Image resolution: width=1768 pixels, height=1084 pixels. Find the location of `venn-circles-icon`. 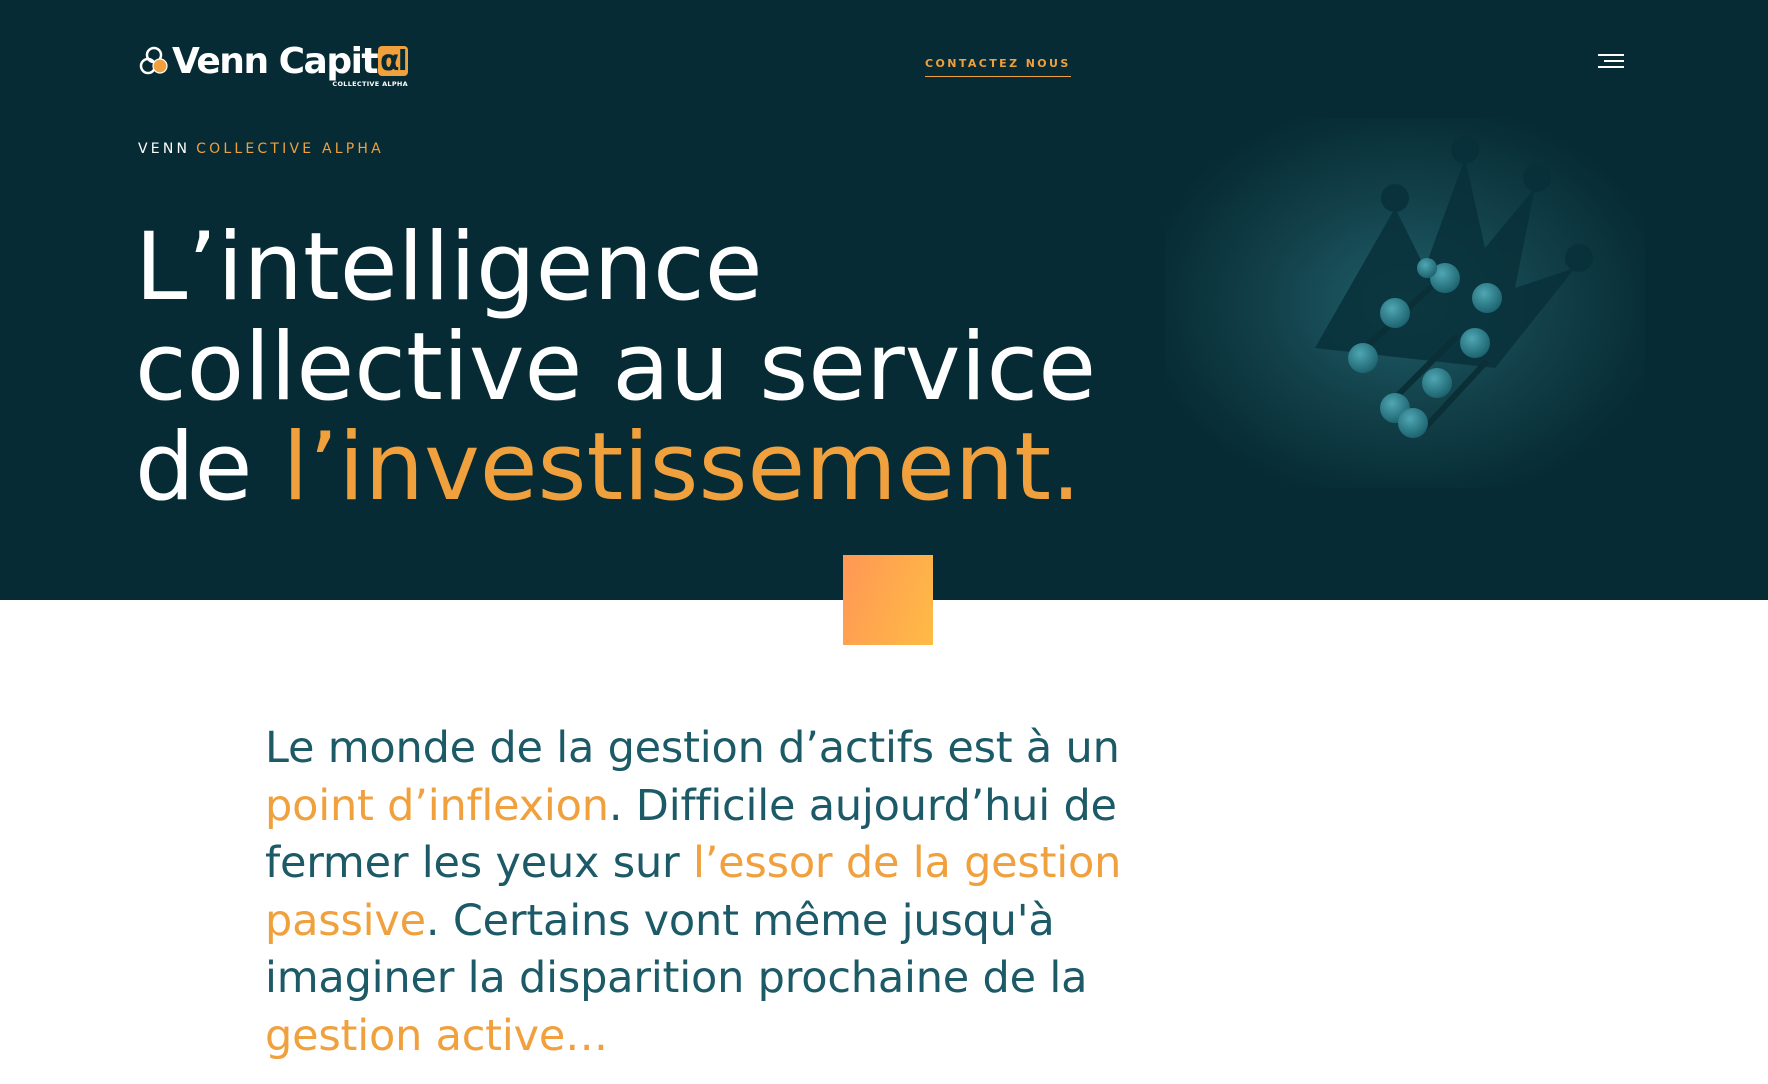

venn-circles-icon is located at coordinates (153, 60).